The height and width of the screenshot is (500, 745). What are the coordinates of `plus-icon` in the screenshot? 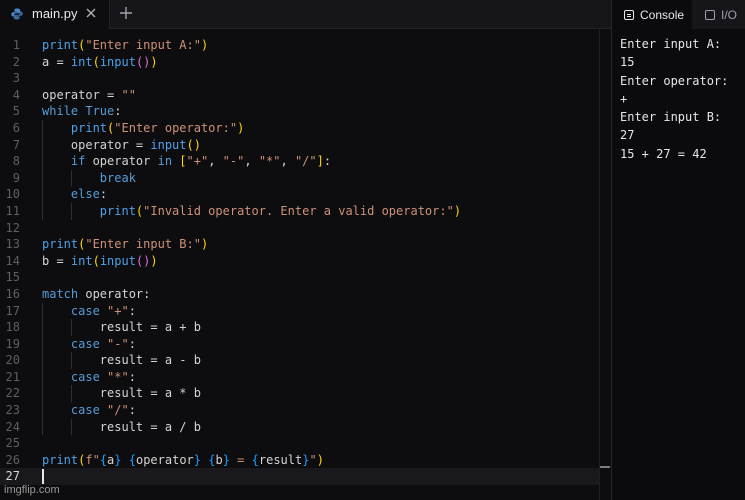 It's located at (126, 13).